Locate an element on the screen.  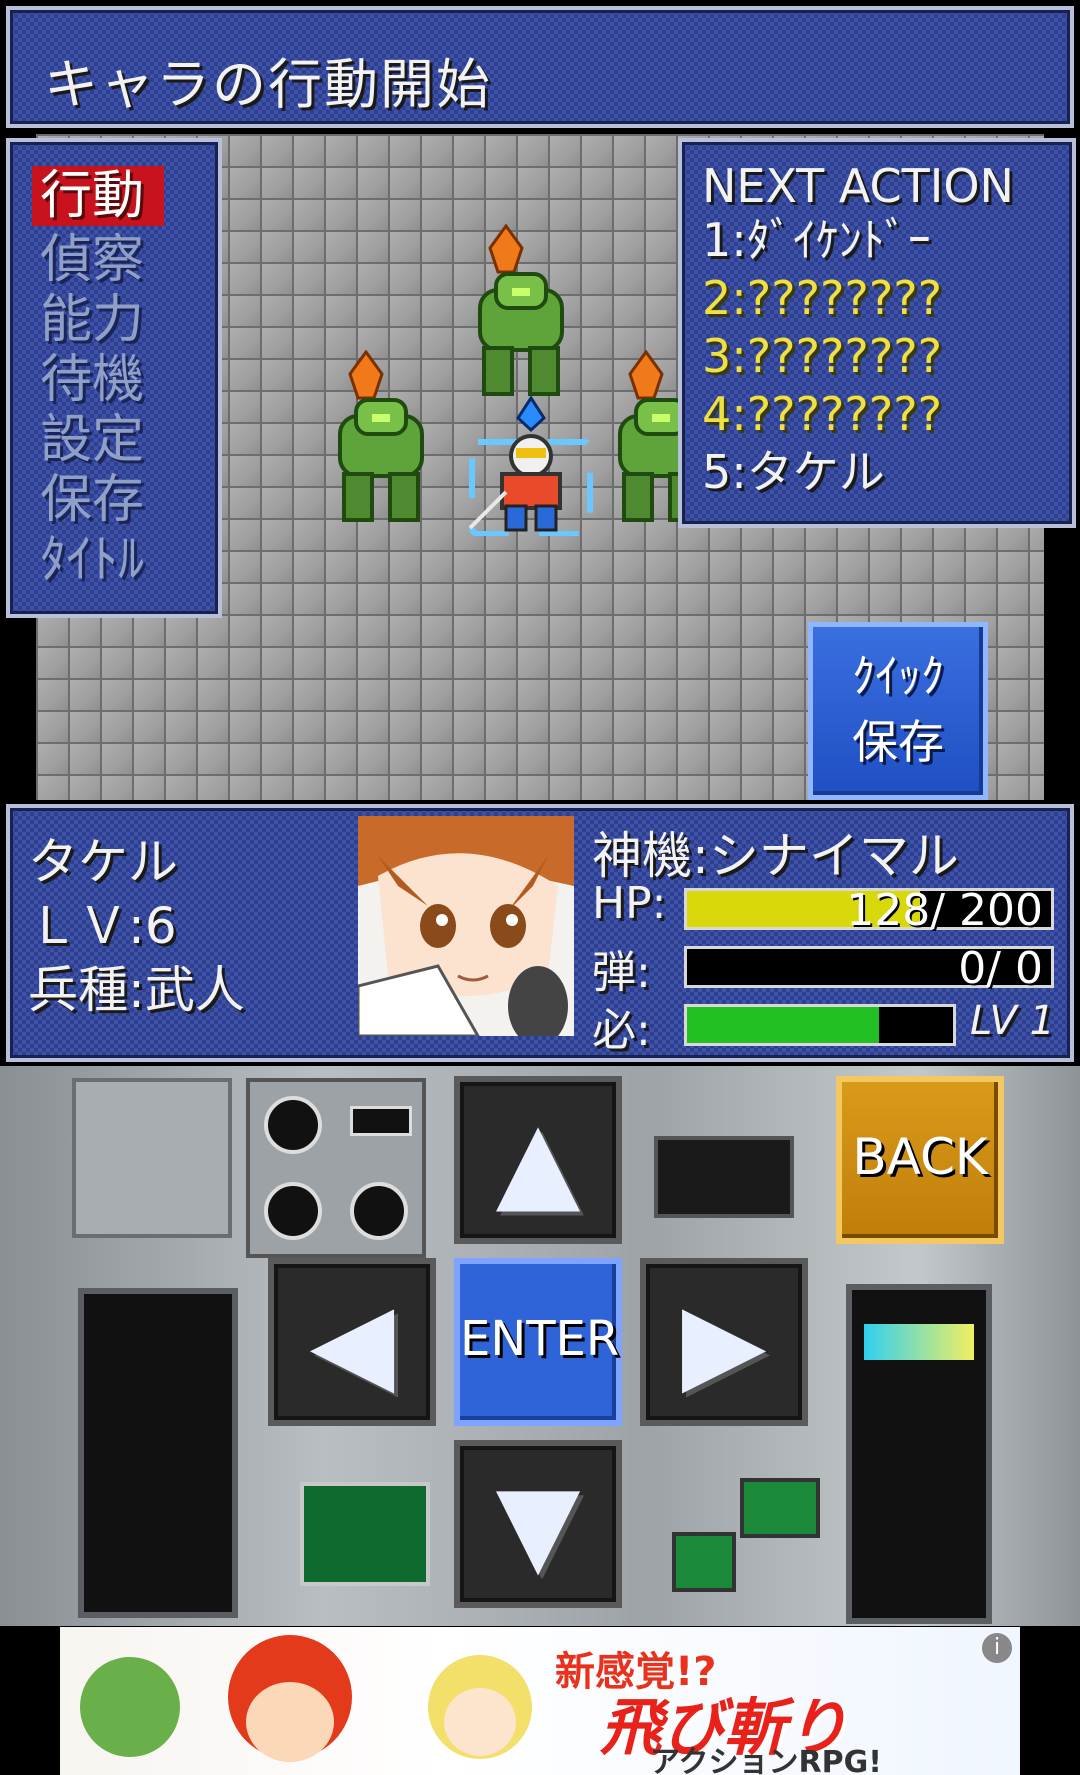
character-class: 兵種:武人 is located at coordinates (136, 990).